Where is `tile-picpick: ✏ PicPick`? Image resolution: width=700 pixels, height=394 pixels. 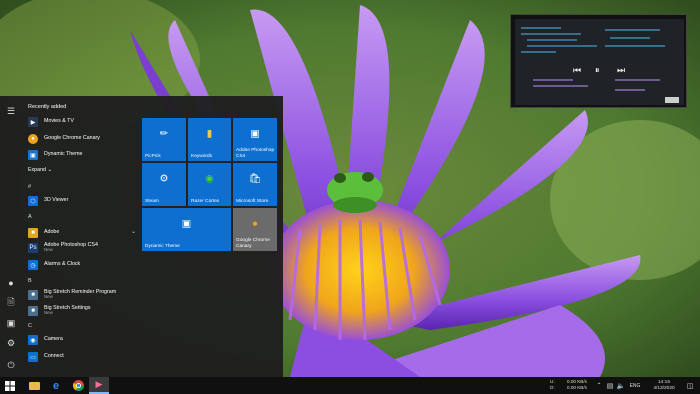
tile-picpick: ✏ PicPick is located at coordinates (164, 139).